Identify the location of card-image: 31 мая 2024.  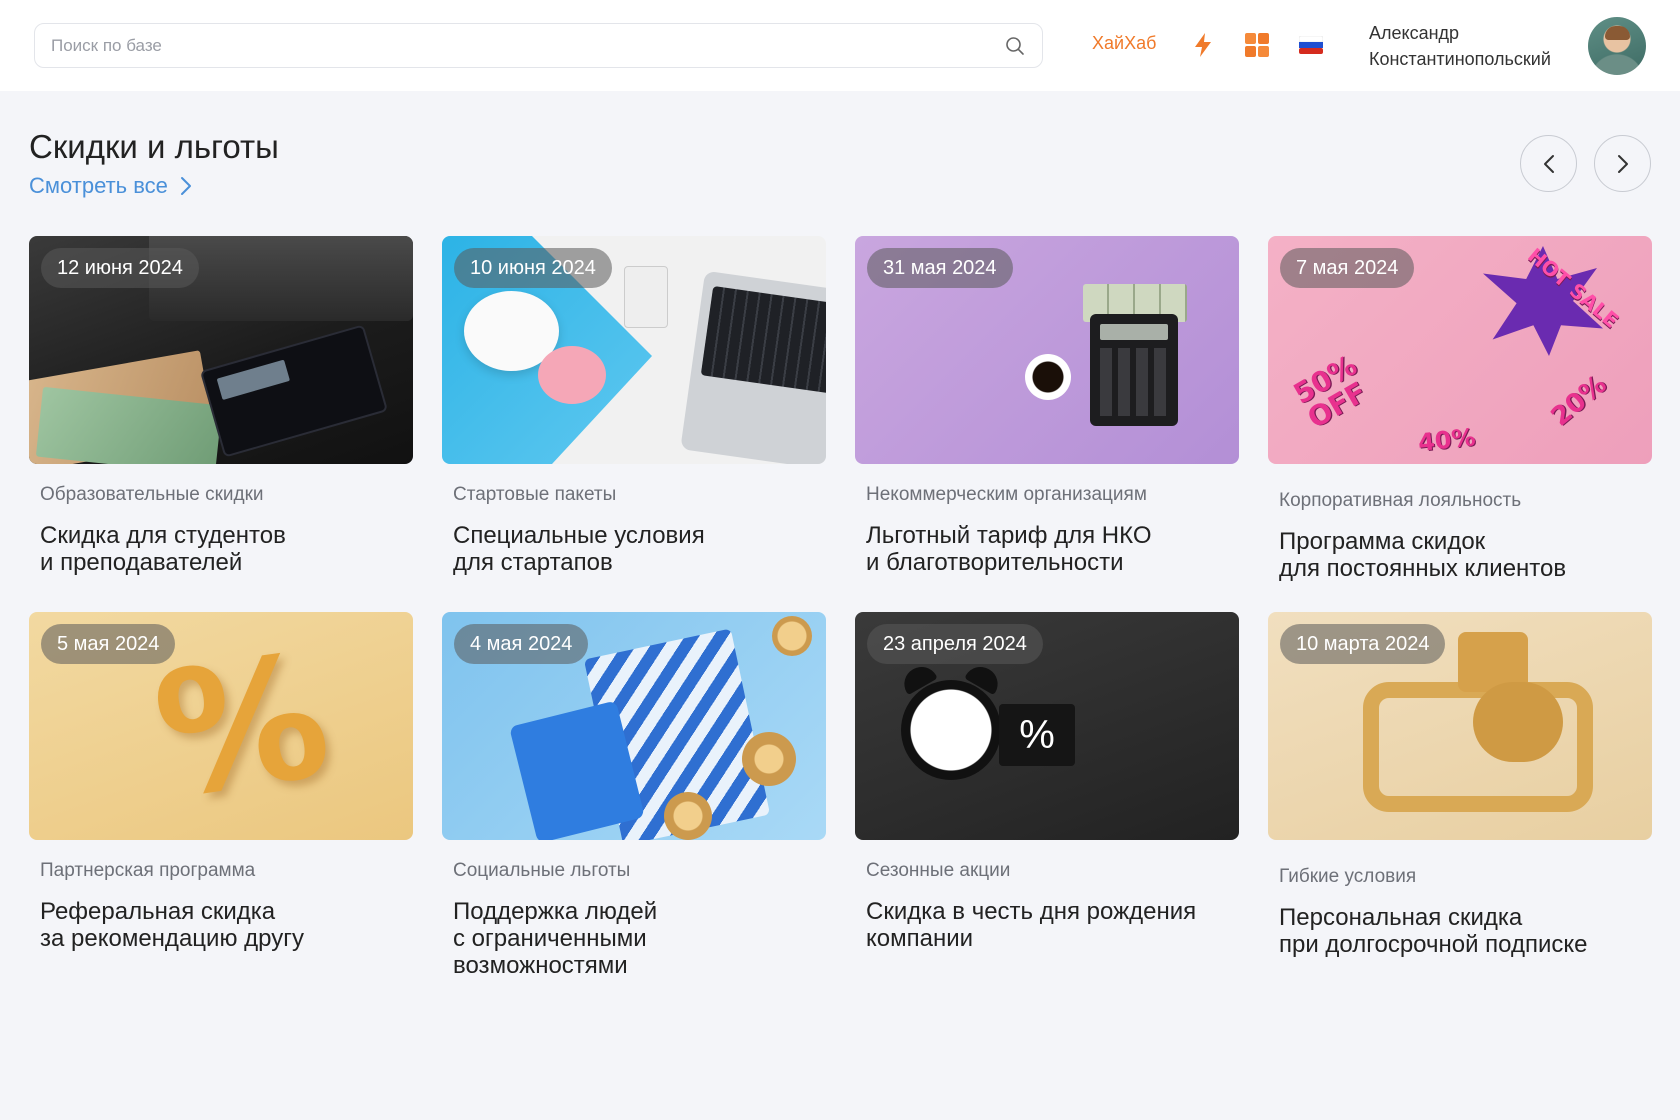
(1047, 350).